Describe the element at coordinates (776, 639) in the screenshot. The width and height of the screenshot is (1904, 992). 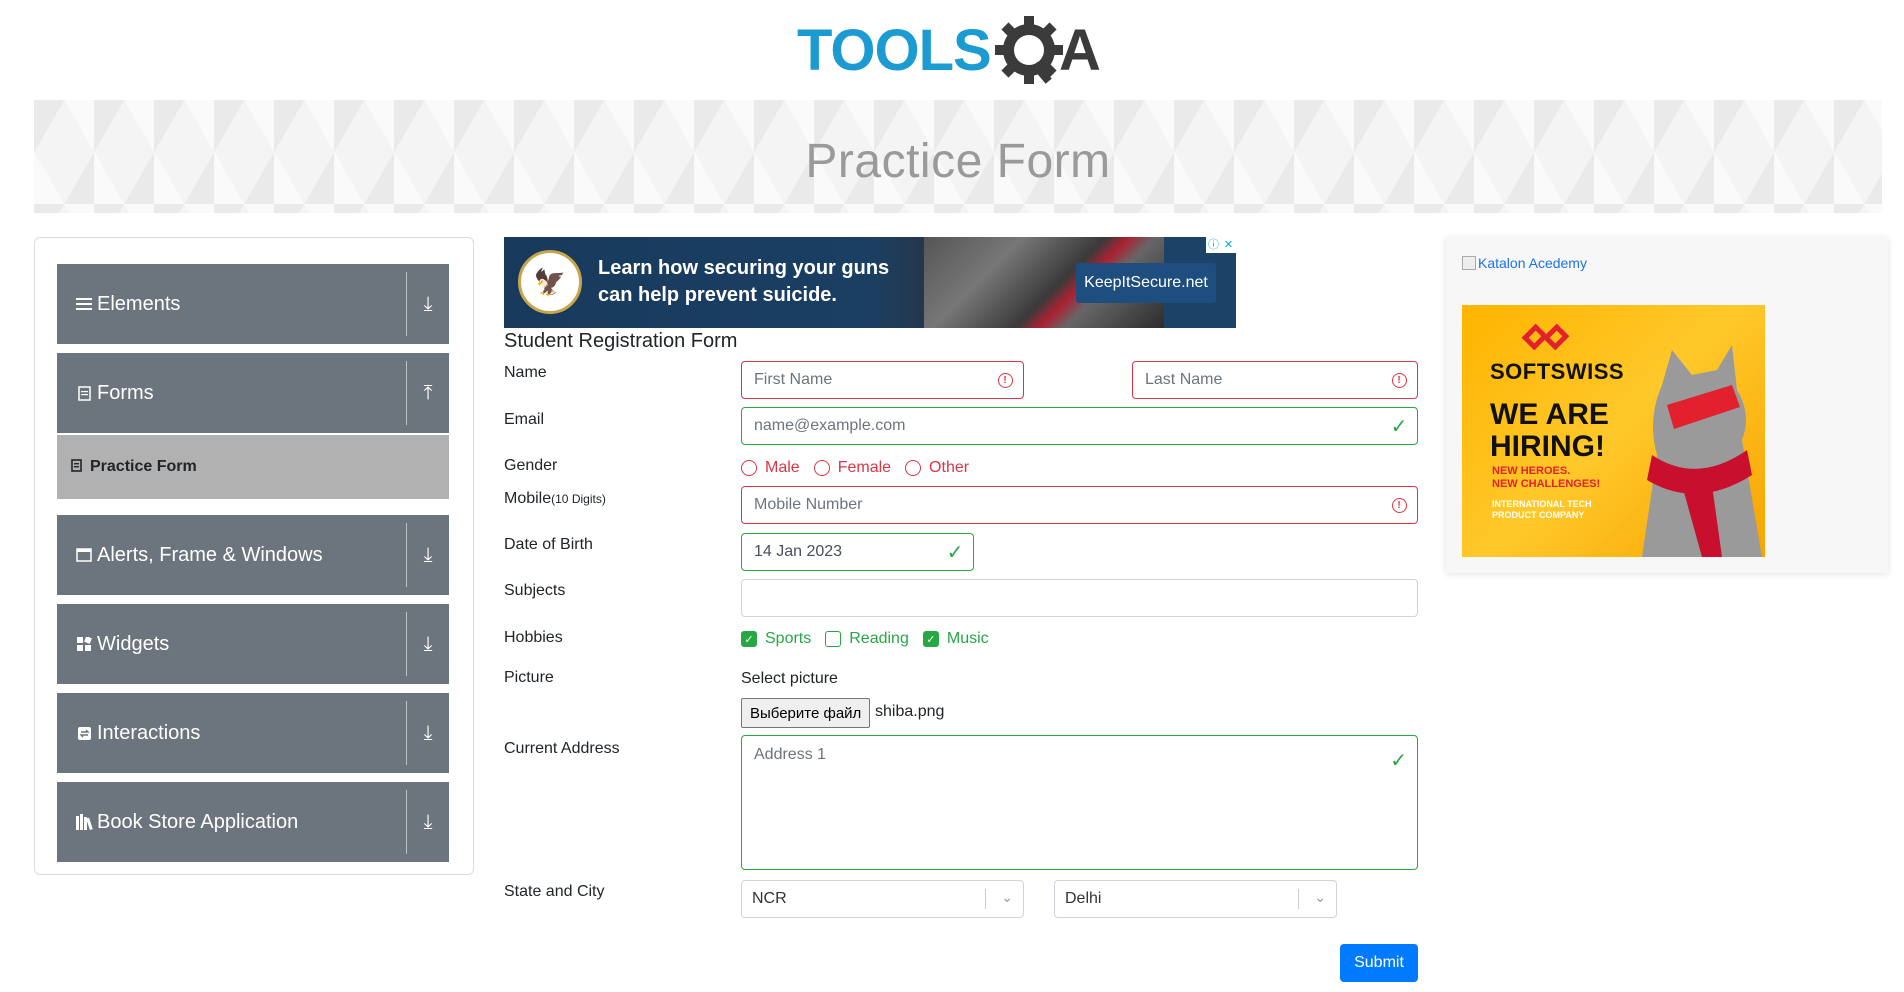
I see `hobby-sports-checkbox: ✓ Sports` at that location.